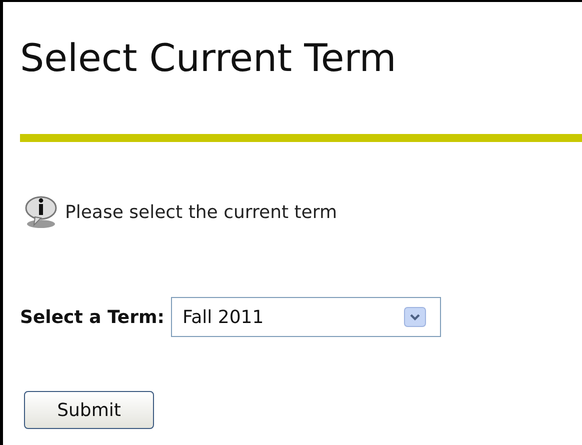 The width and height of the screenshot is (582, 445). Describe the element at coordinates (201, 212) in the screenshot. I see `info-message: Please select the current term` at that location.